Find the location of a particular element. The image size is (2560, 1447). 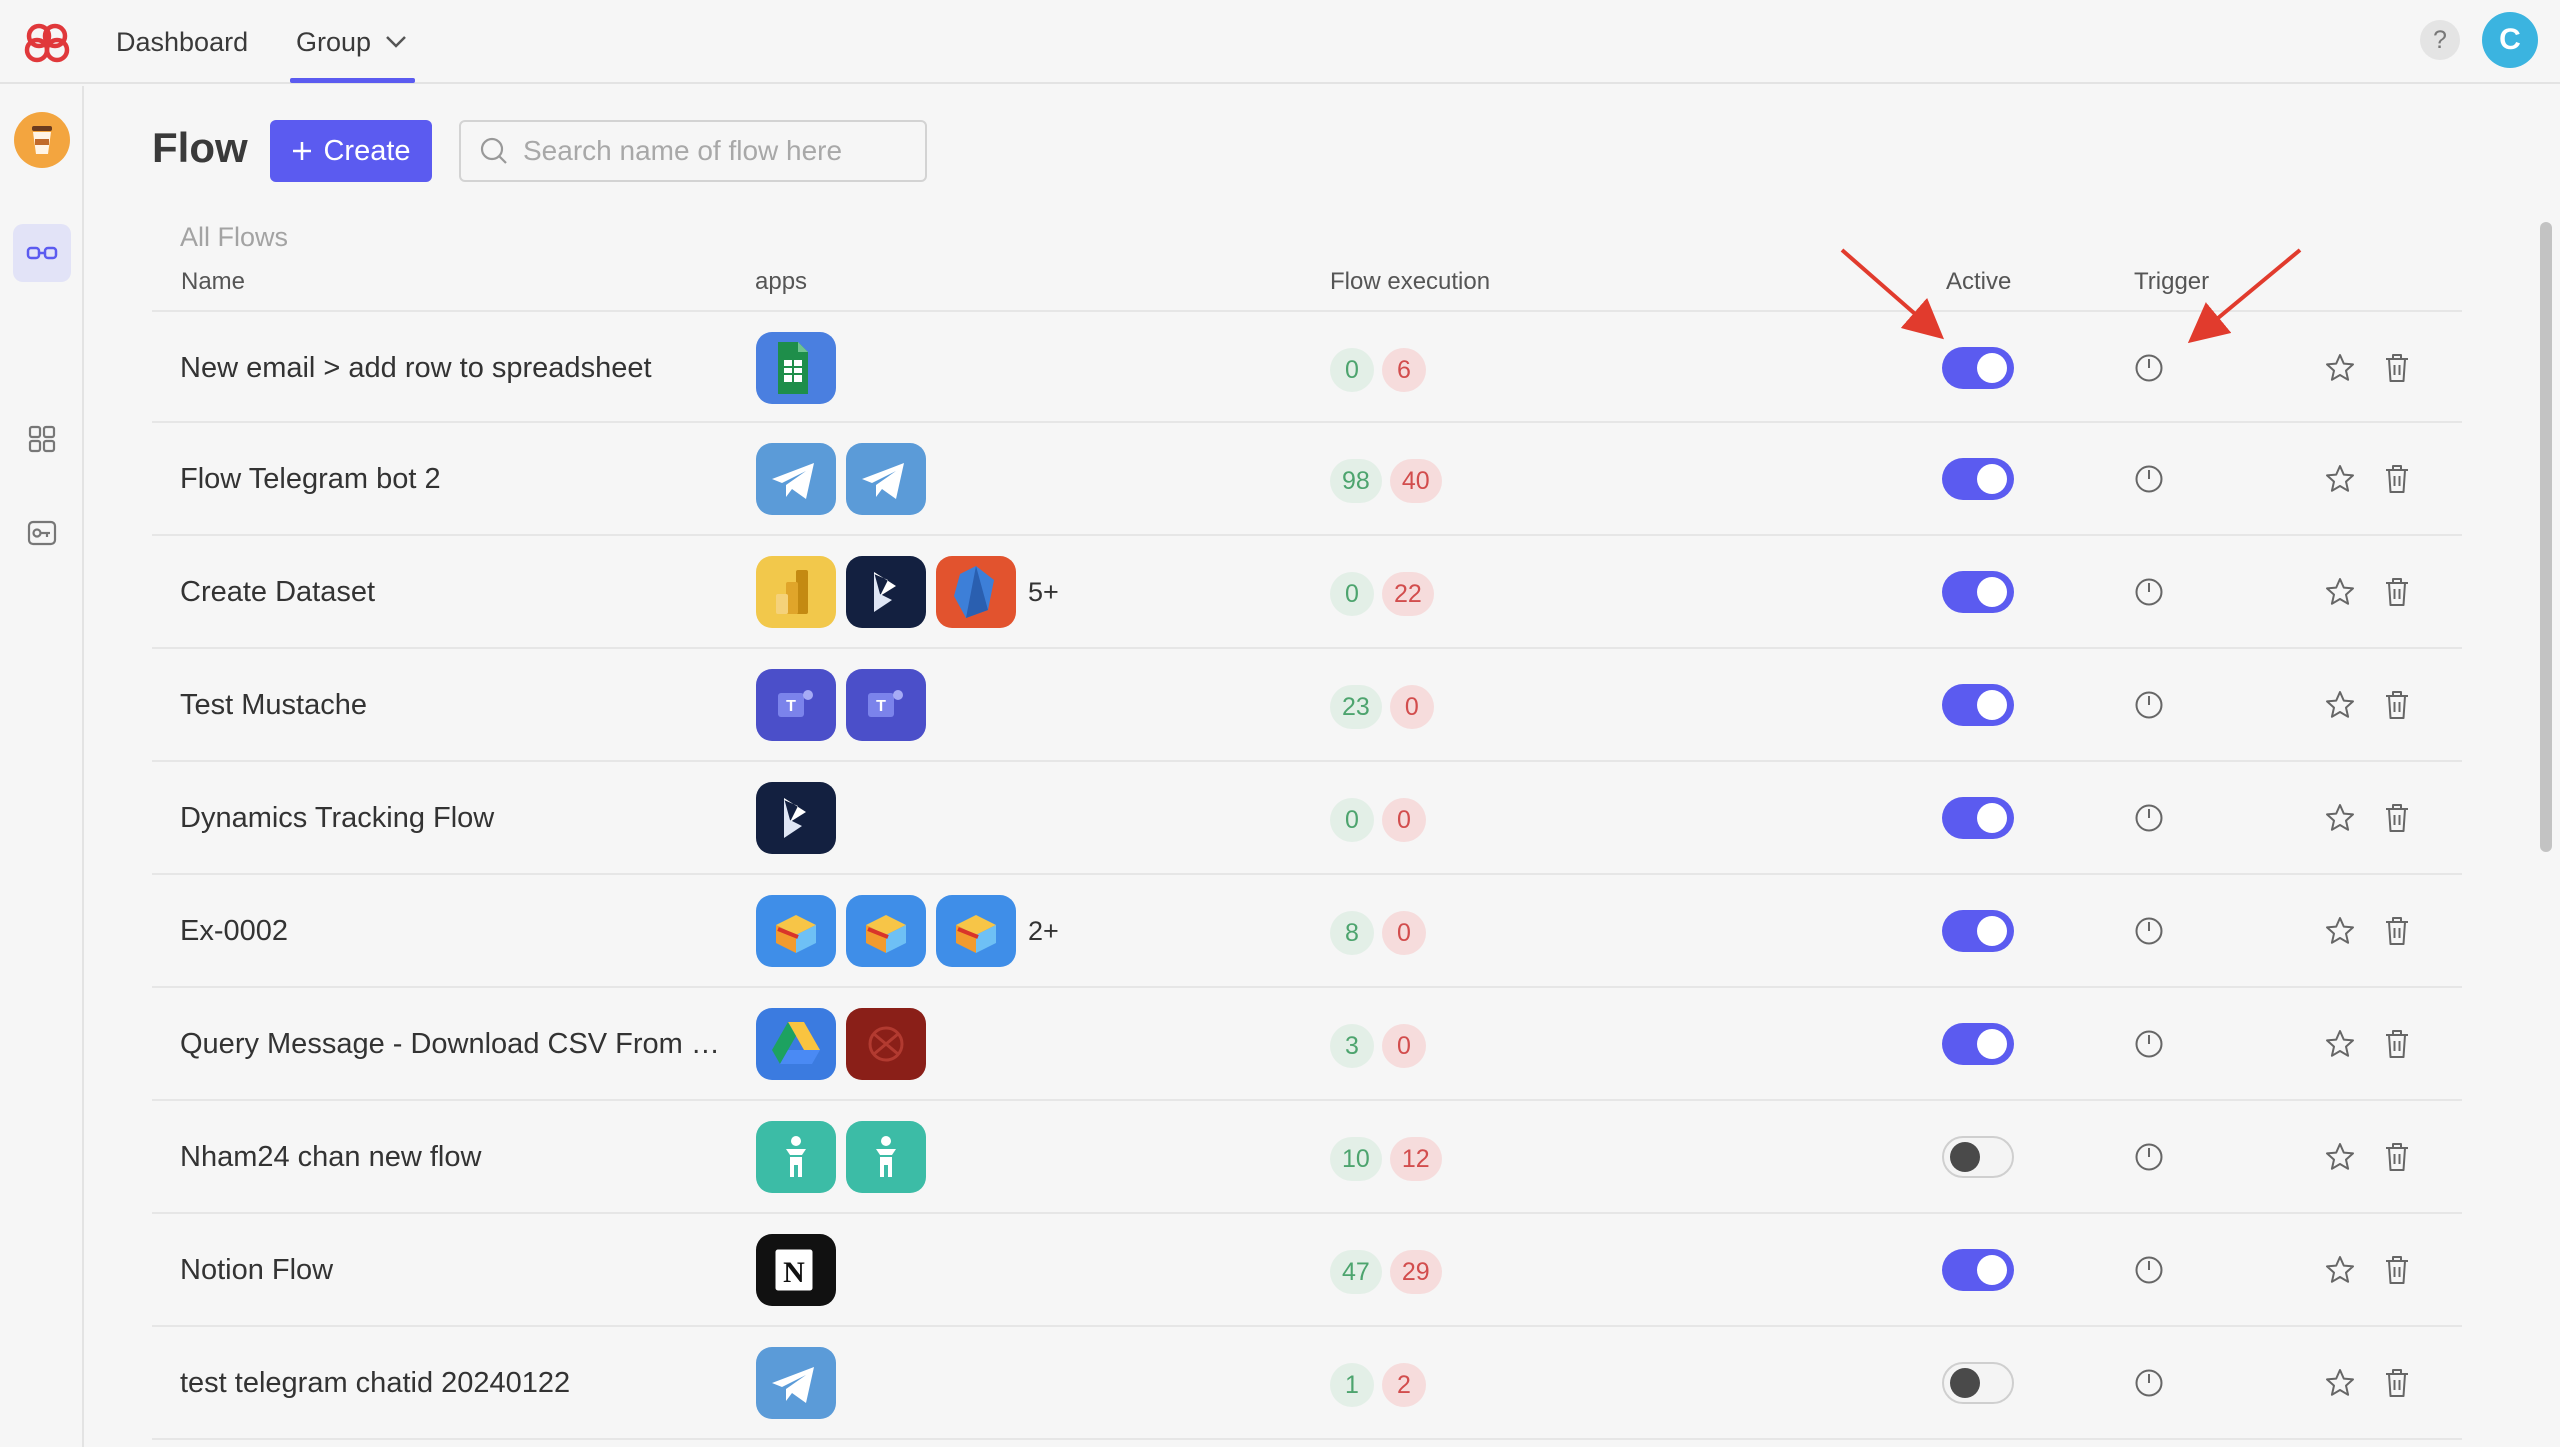

column-header-active: Active is located at coordinates (1979, 281).